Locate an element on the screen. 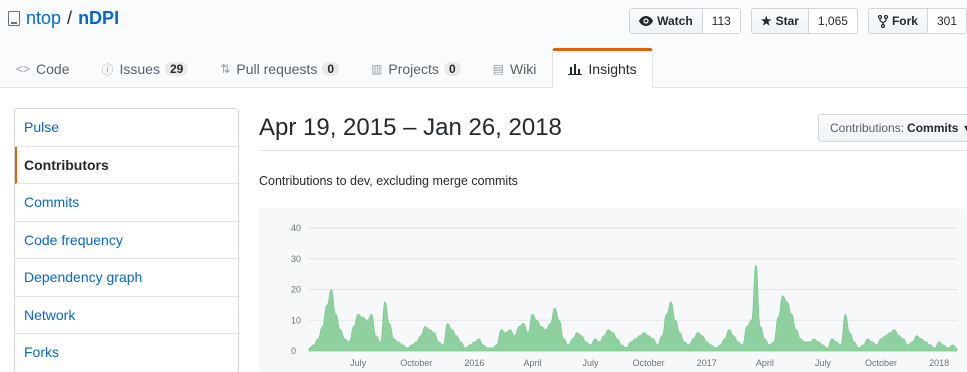 This screenshot has height=372, width=967. contributions-select: Contributions: Commits ▼ is located at coordinates (892, 128).